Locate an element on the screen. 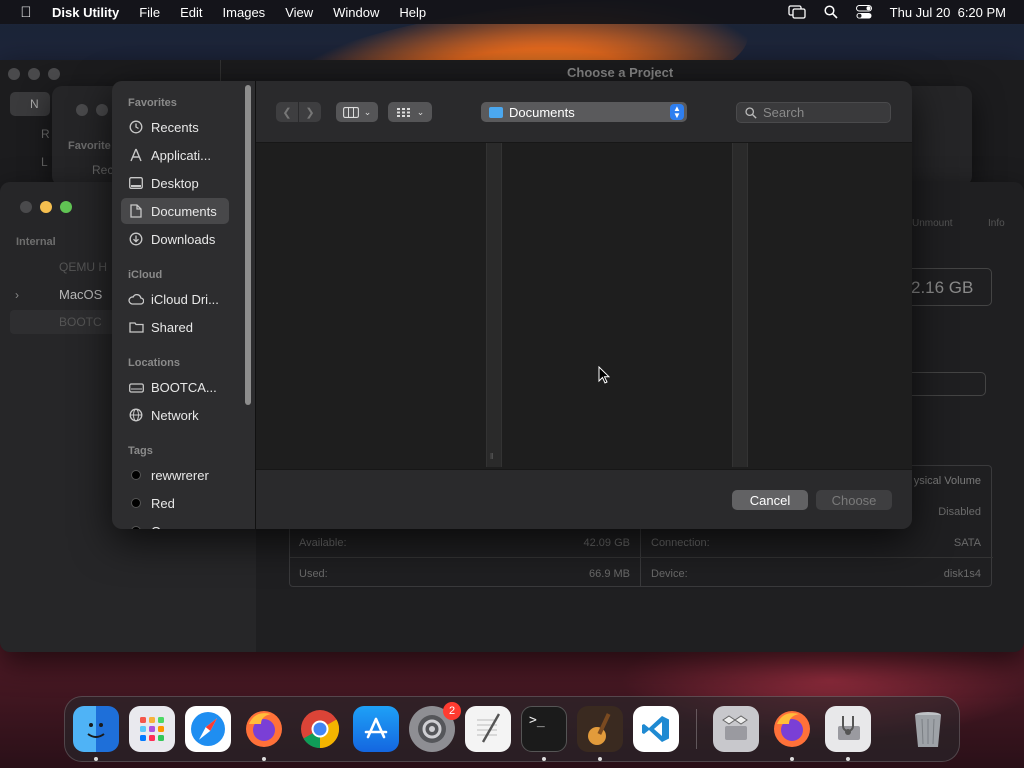 This screenshot has height=768, width=1024. menu-clock: Thu Jul 20 6:20 PM is located at coordinates (948, 12).